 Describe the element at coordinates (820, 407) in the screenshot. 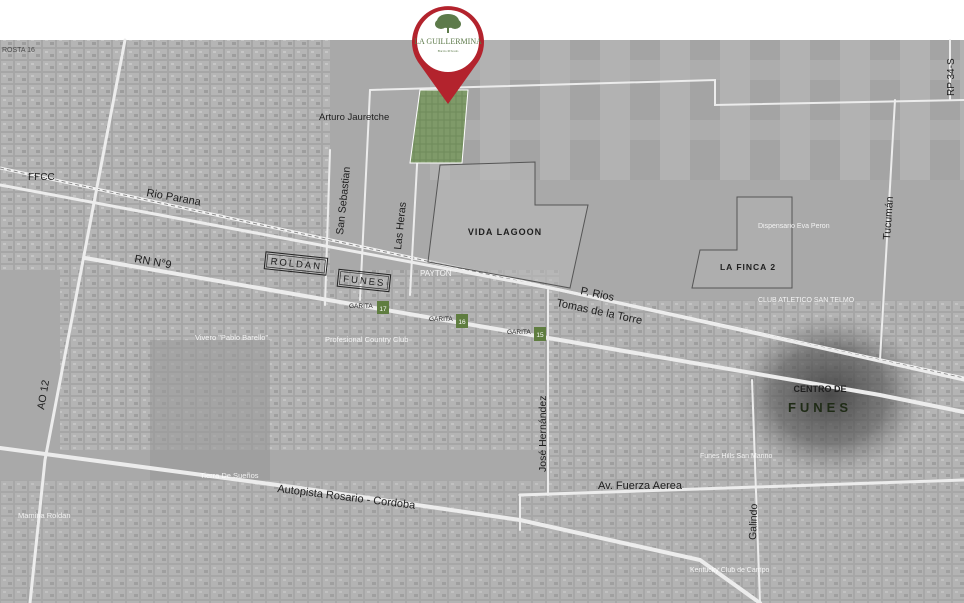

I see `centro-funes-label: FUNES` at that location.